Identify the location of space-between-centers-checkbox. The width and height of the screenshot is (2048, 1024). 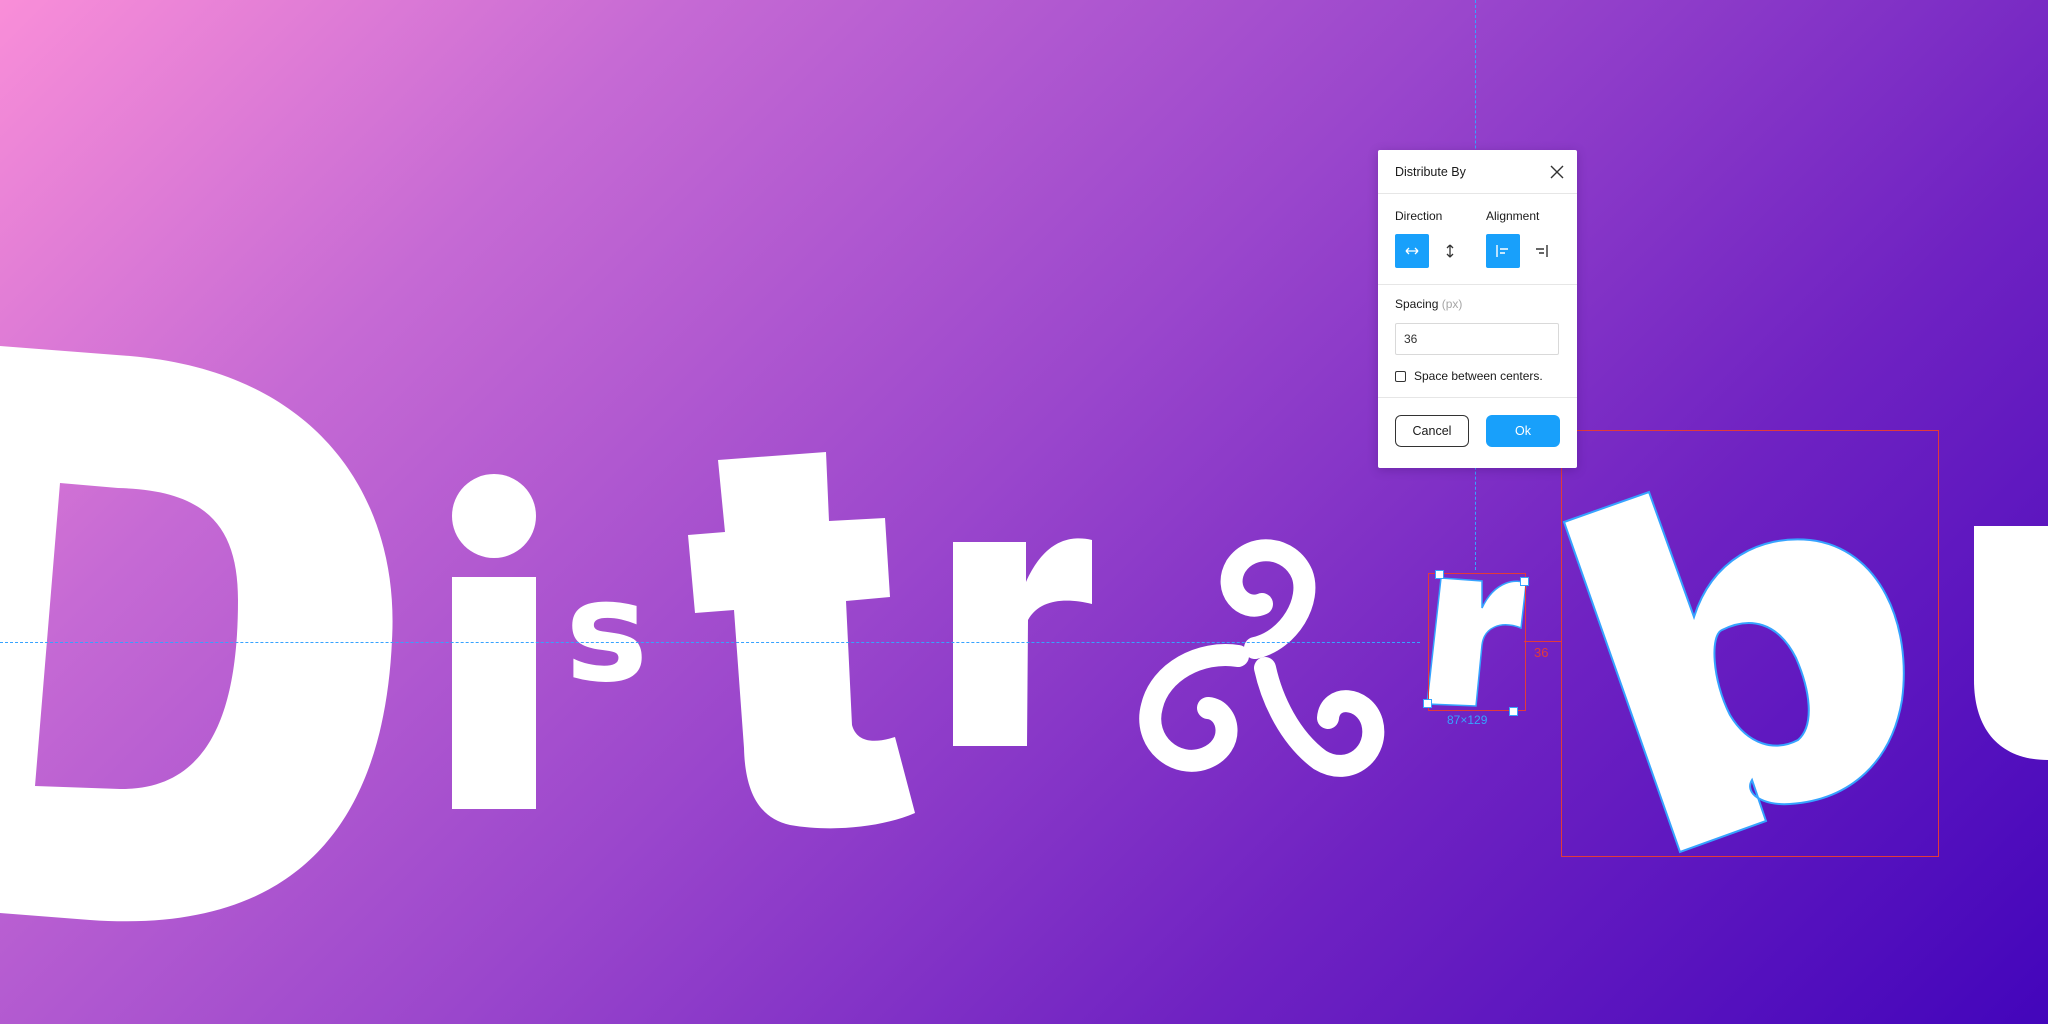
(1400, 376).